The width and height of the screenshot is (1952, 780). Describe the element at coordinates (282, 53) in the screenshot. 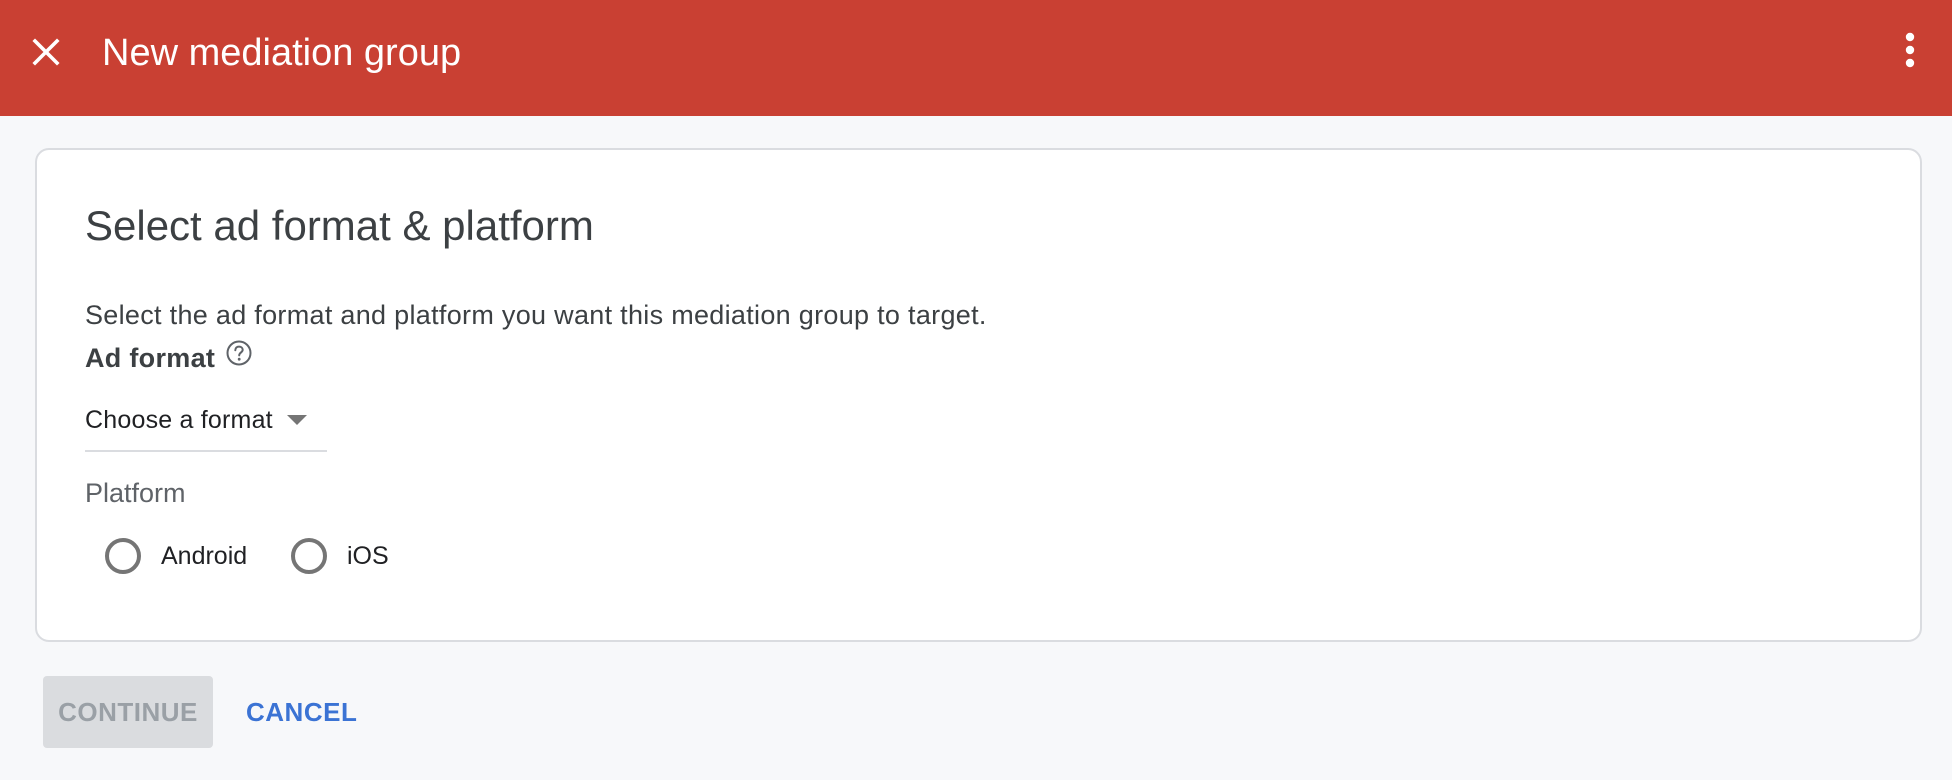

I see `page-title: New mediation group` at that location.